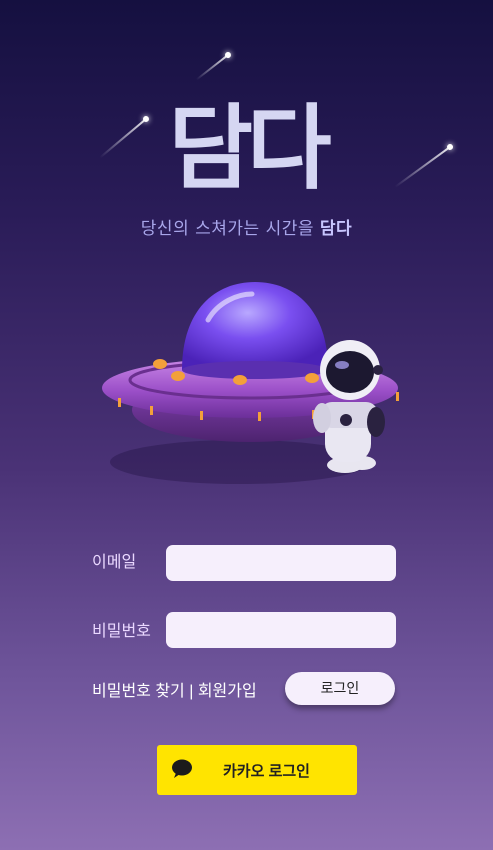 The height and width of the screenshot is (850, 493). Describe the element at coordinates (340, 688) in the screenshot. I see `login-button: 로그인` at that location.